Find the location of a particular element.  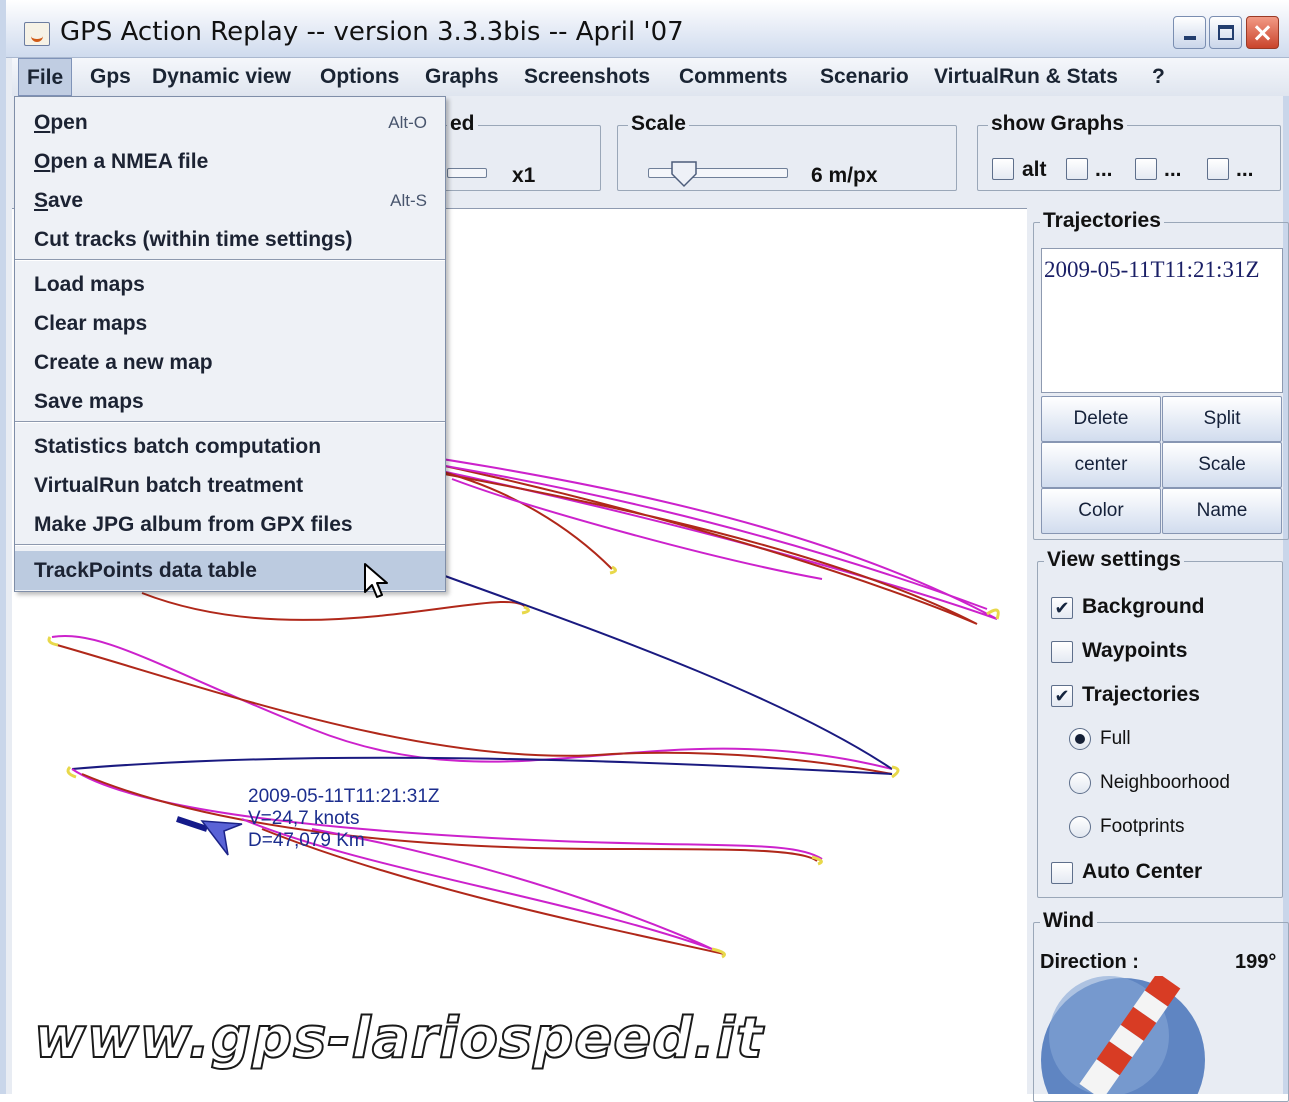

speed-slider is located at coordinates (467, 173).